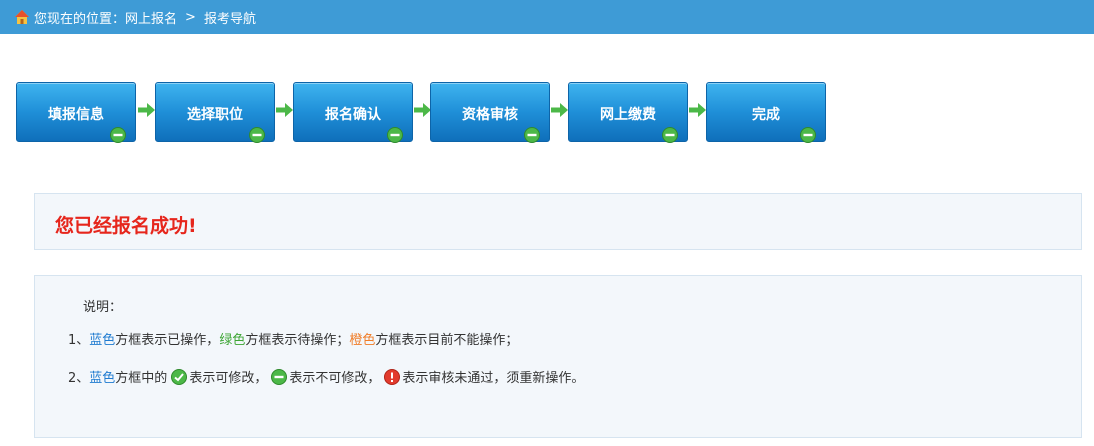 Image resolution: width=1094 pixels, height=446 pixels. What do you see at coordinates (232, 340) in the screenshot?
I see `green-word: 绿色` at bounding box center [232, 340].